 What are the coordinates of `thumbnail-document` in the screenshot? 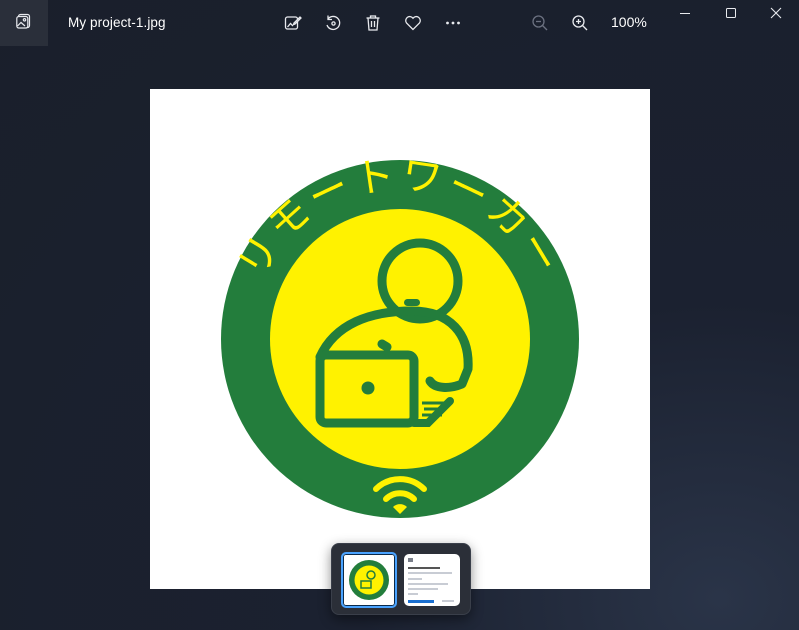 It's located at (432, 580).